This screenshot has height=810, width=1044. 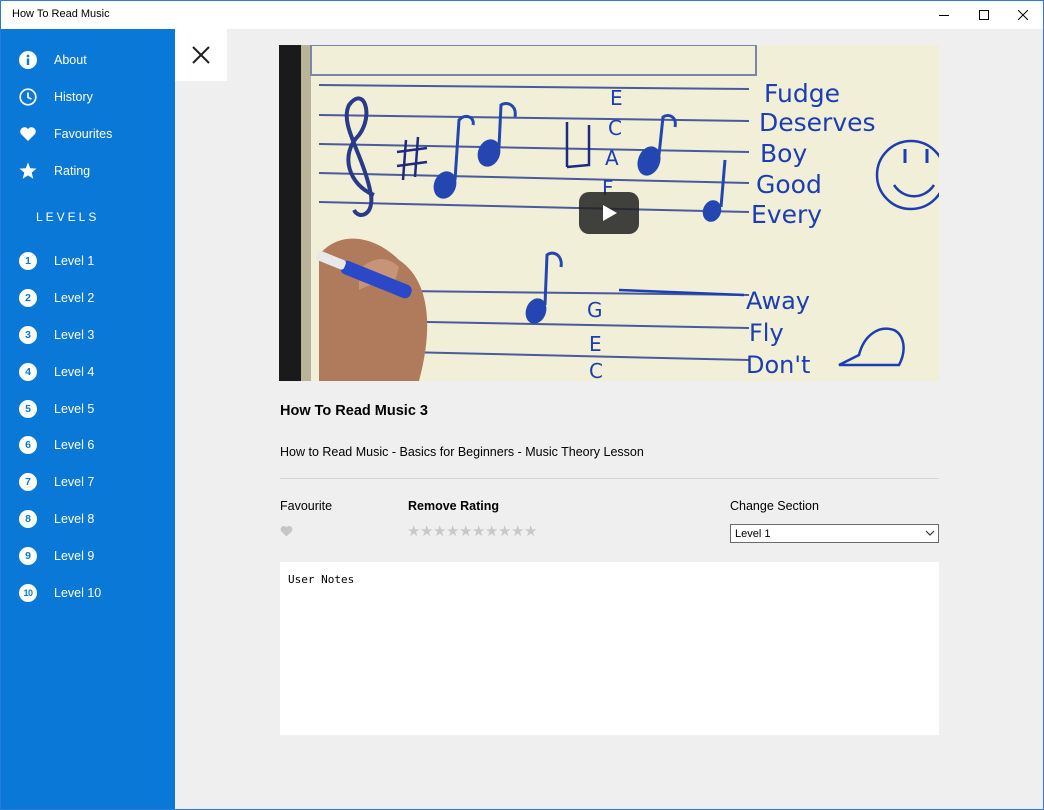 What do you see at coordinates (28, 261) in the screenshot?
I see `level-number-icon: 1` at bounding box center [28, 261].